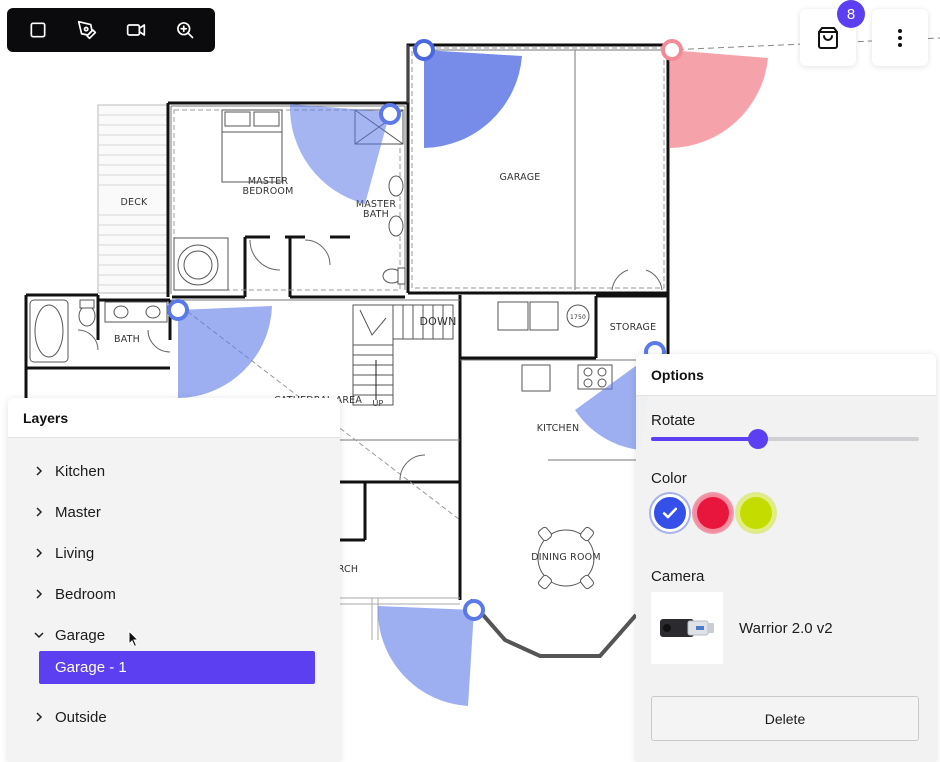  I want to click on pen-icon, so click(86, 30).